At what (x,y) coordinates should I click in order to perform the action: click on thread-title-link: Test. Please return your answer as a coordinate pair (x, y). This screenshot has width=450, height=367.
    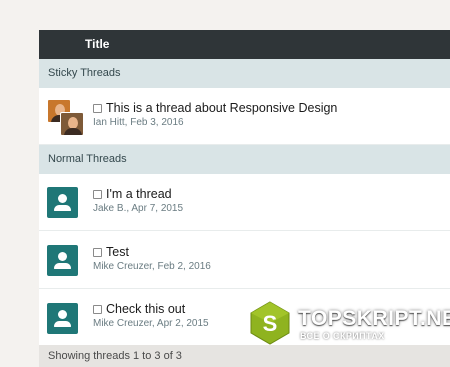
    Looking at the image, I should click on (117, 252).